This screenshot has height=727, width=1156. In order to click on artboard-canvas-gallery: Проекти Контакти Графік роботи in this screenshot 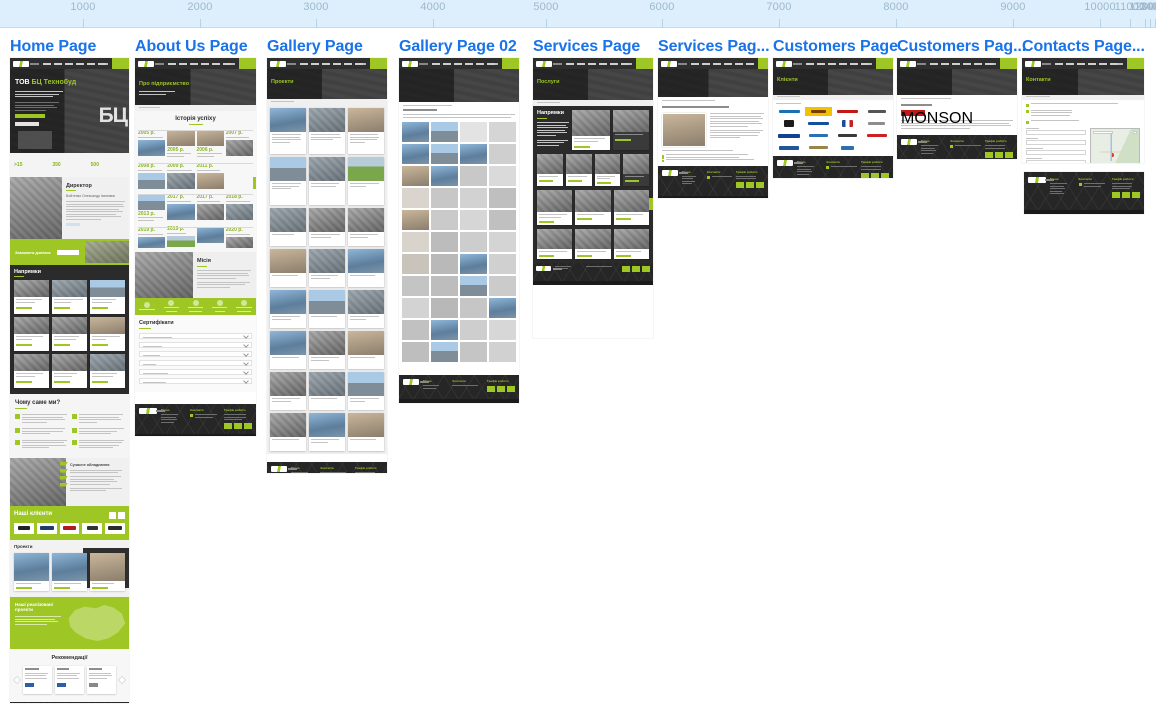, I will do `click(327, 265)`.